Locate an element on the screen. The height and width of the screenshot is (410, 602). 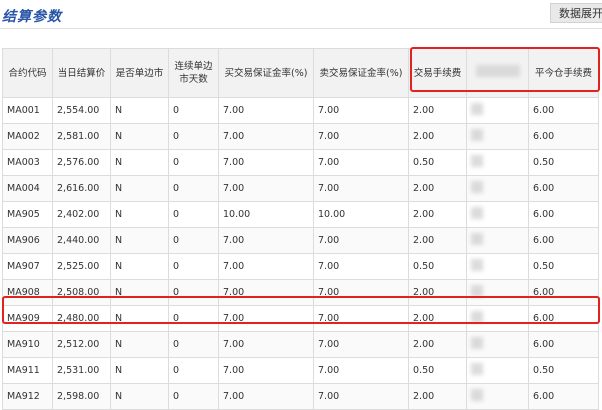
table-cell: MA911 is located at coordinates (27, 370).